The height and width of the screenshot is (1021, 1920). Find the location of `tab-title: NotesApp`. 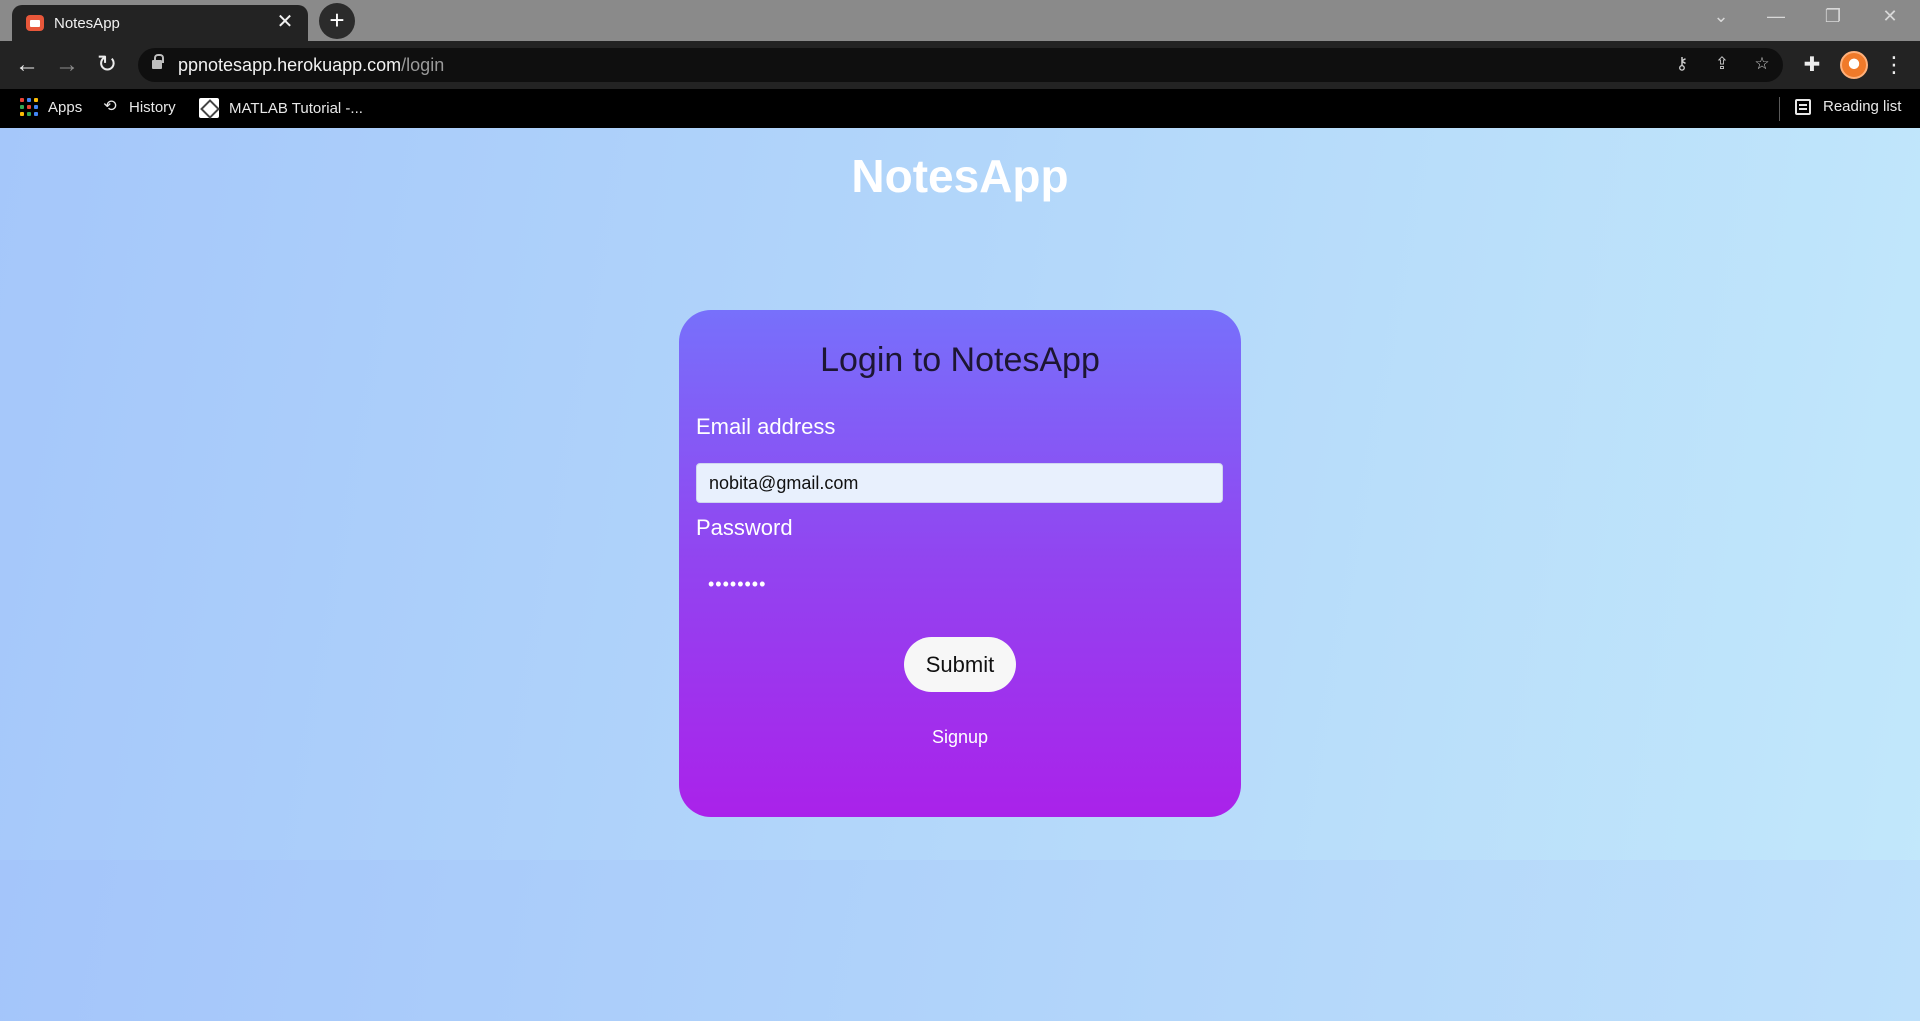

tab-title: NotesApp is located at coordinates (87, 23).